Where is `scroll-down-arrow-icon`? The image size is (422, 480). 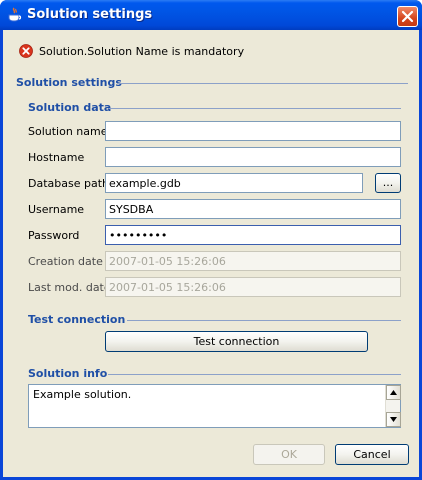
scroll-down-arrow-icon is located at coordinates (393, 419).